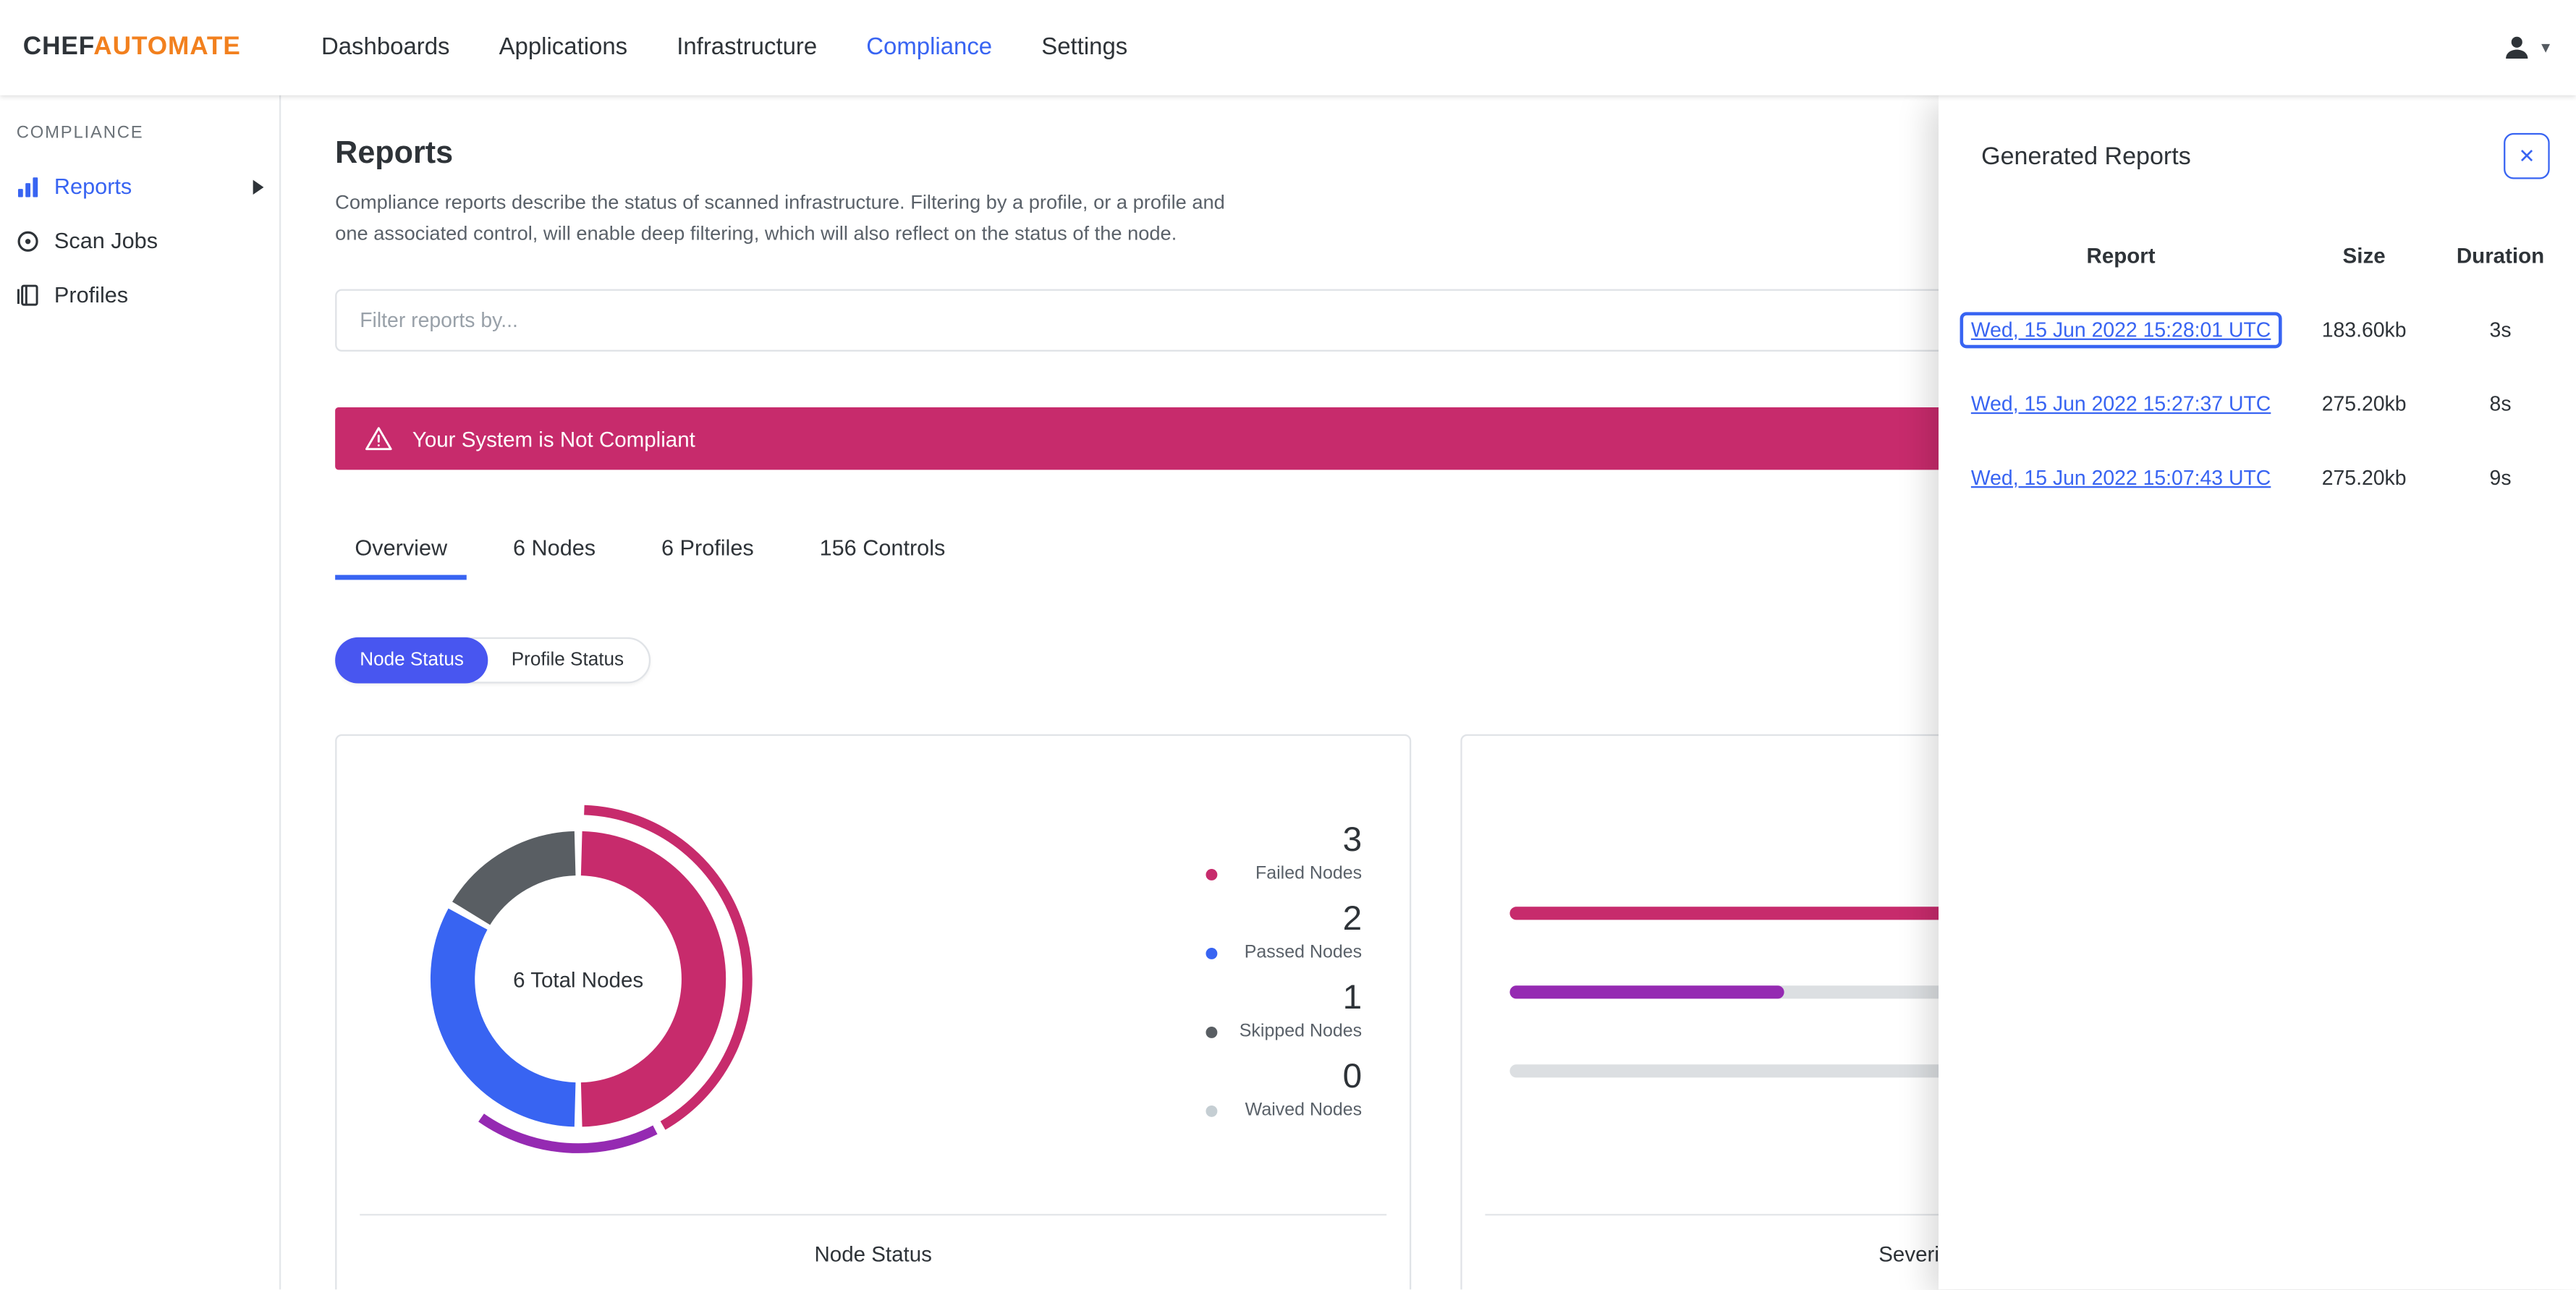  What do you see at coordinates (91, 294) in the screenshot?
I see `sidebar-item-label: Profiles` at bounding box center [91, 294].